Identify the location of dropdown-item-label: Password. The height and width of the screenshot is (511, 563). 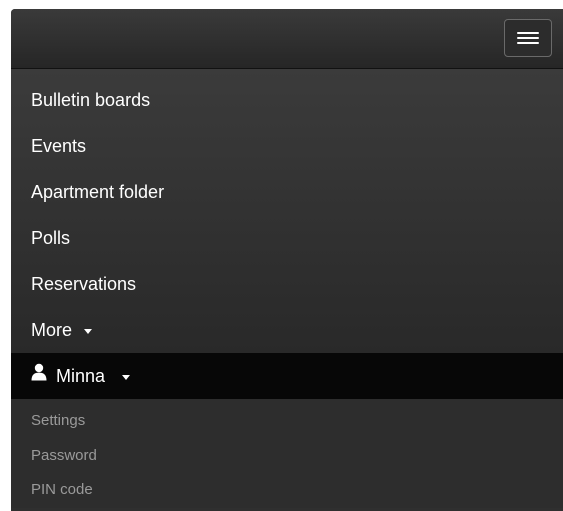
(64, 455).